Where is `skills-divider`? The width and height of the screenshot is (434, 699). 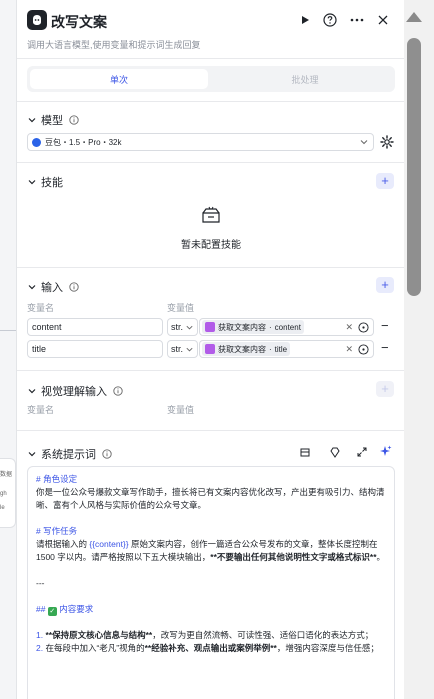 skills-divider is located at coordinates (210, 267).